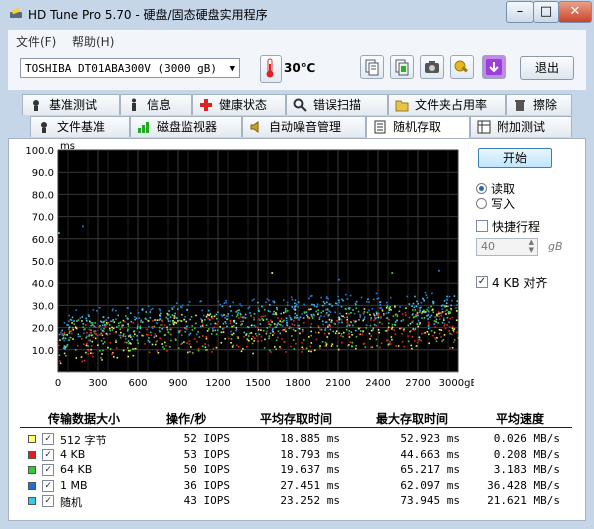 The width and height of the screenshot is (594, 529). Describe the element at coordinates (482, 226) in the screenshot. I see `short-stroke-checkbox` at that location.